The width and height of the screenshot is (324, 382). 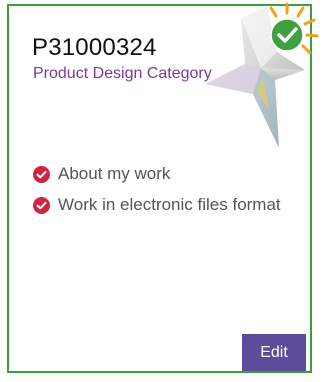 I want to click on entry-id: P31000324, so click(x=94, y=47).